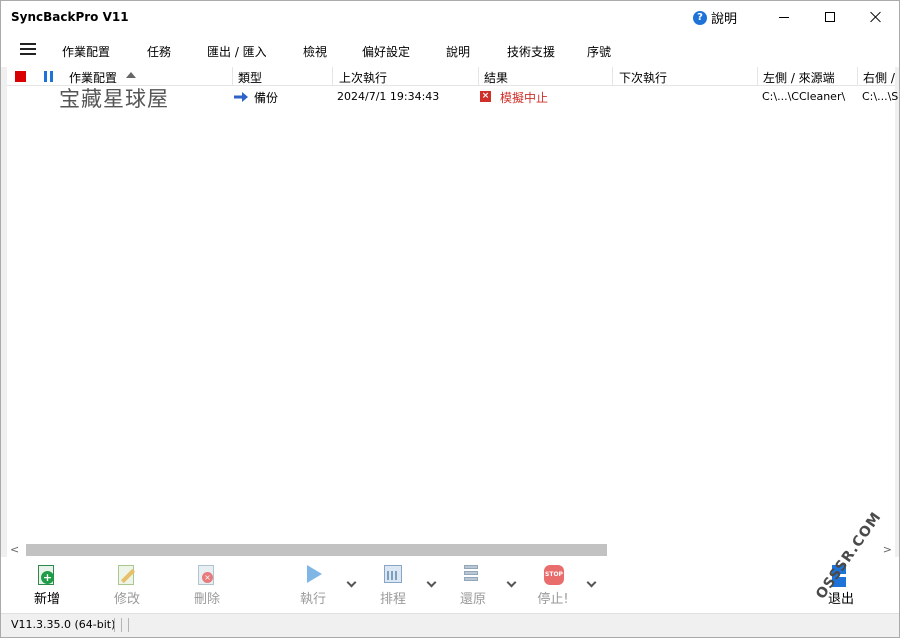  I want to click on pause-icon, so click(49, 76).